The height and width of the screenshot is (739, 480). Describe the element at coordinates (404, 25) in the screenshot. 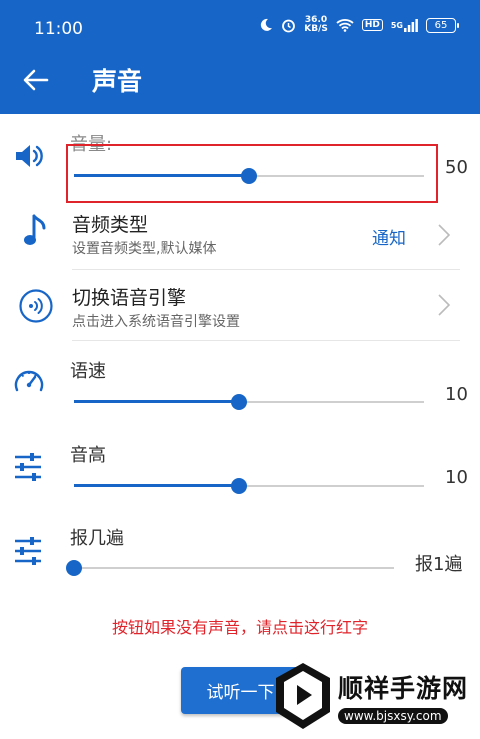

I see `signal-icon: 5G` at that location.